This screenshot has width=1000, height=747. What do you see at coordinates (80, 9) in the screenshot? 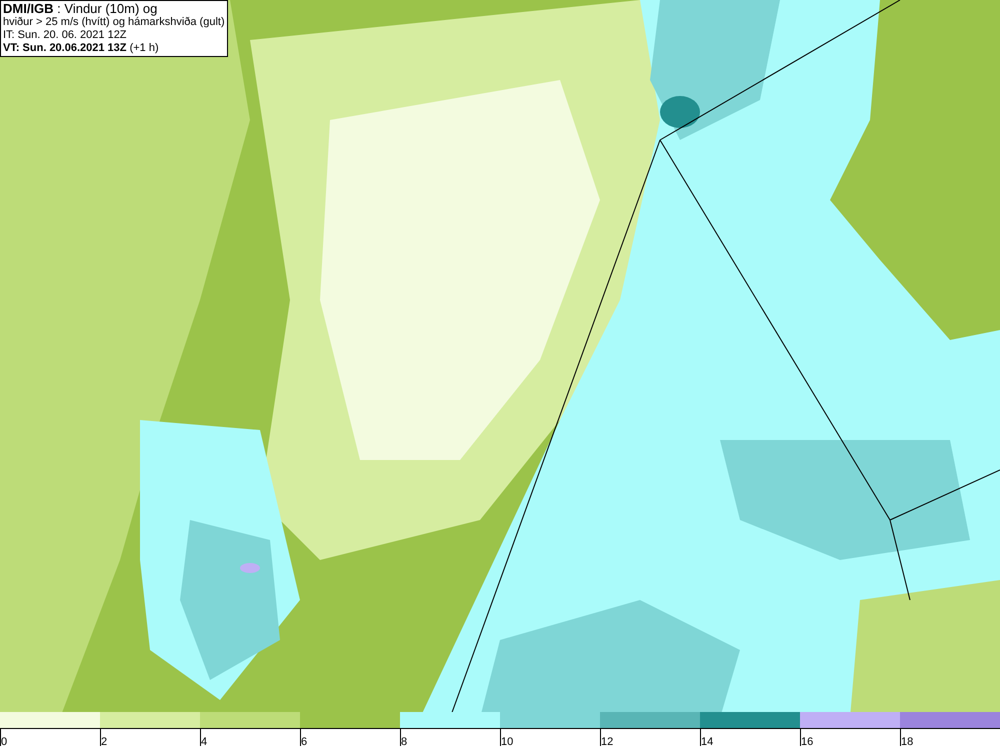
I see `title-line: DMI/IGB : Vindur (10m) og` at bounding box center [80, 9].